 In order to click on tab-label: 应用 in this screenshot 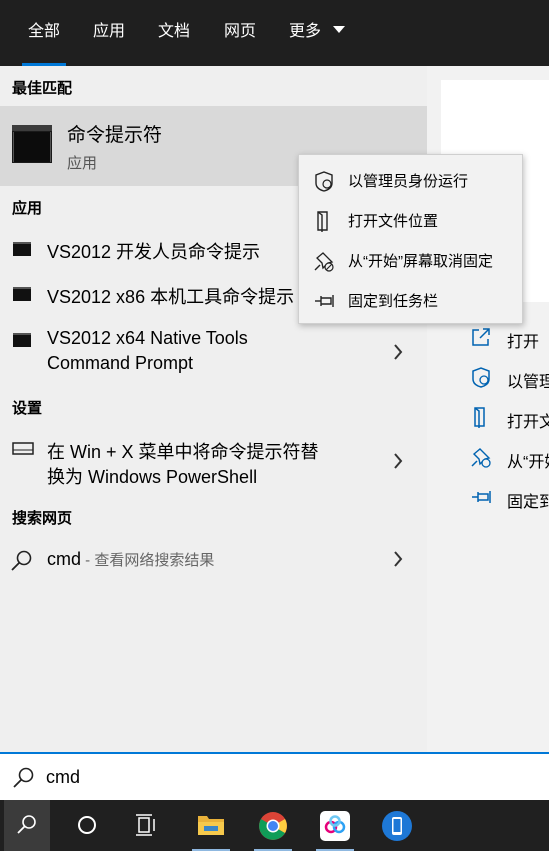, I will do `click(109, 31)`.